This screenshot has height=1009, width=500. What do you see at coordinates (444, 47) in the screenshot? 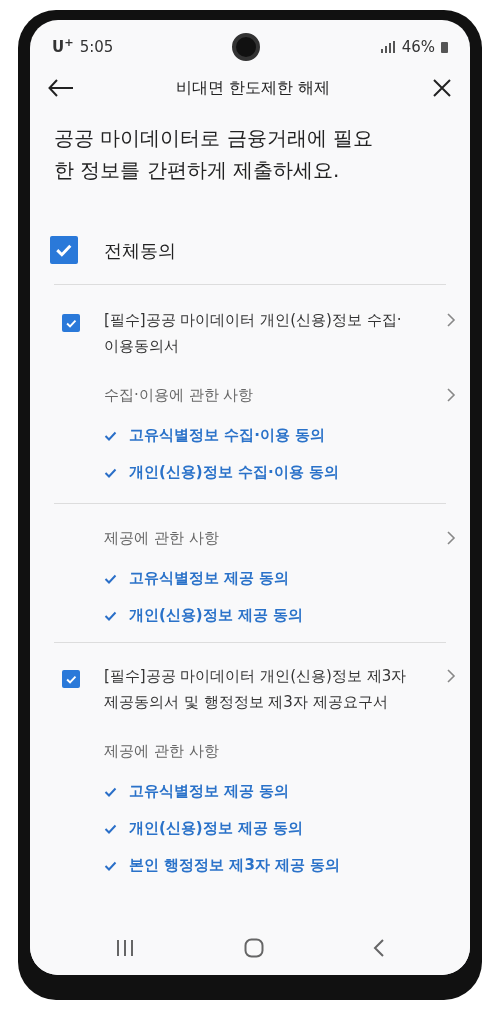
I see `battery-icon` at bounding box center [444, 47].